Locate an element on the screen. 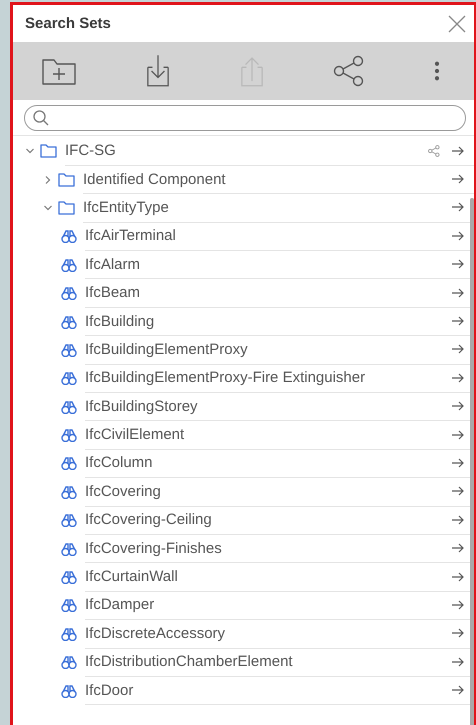 The width and height of the screenshot is (476, 725). tree-item: IfcColumn is located at coordinates (119, 463).